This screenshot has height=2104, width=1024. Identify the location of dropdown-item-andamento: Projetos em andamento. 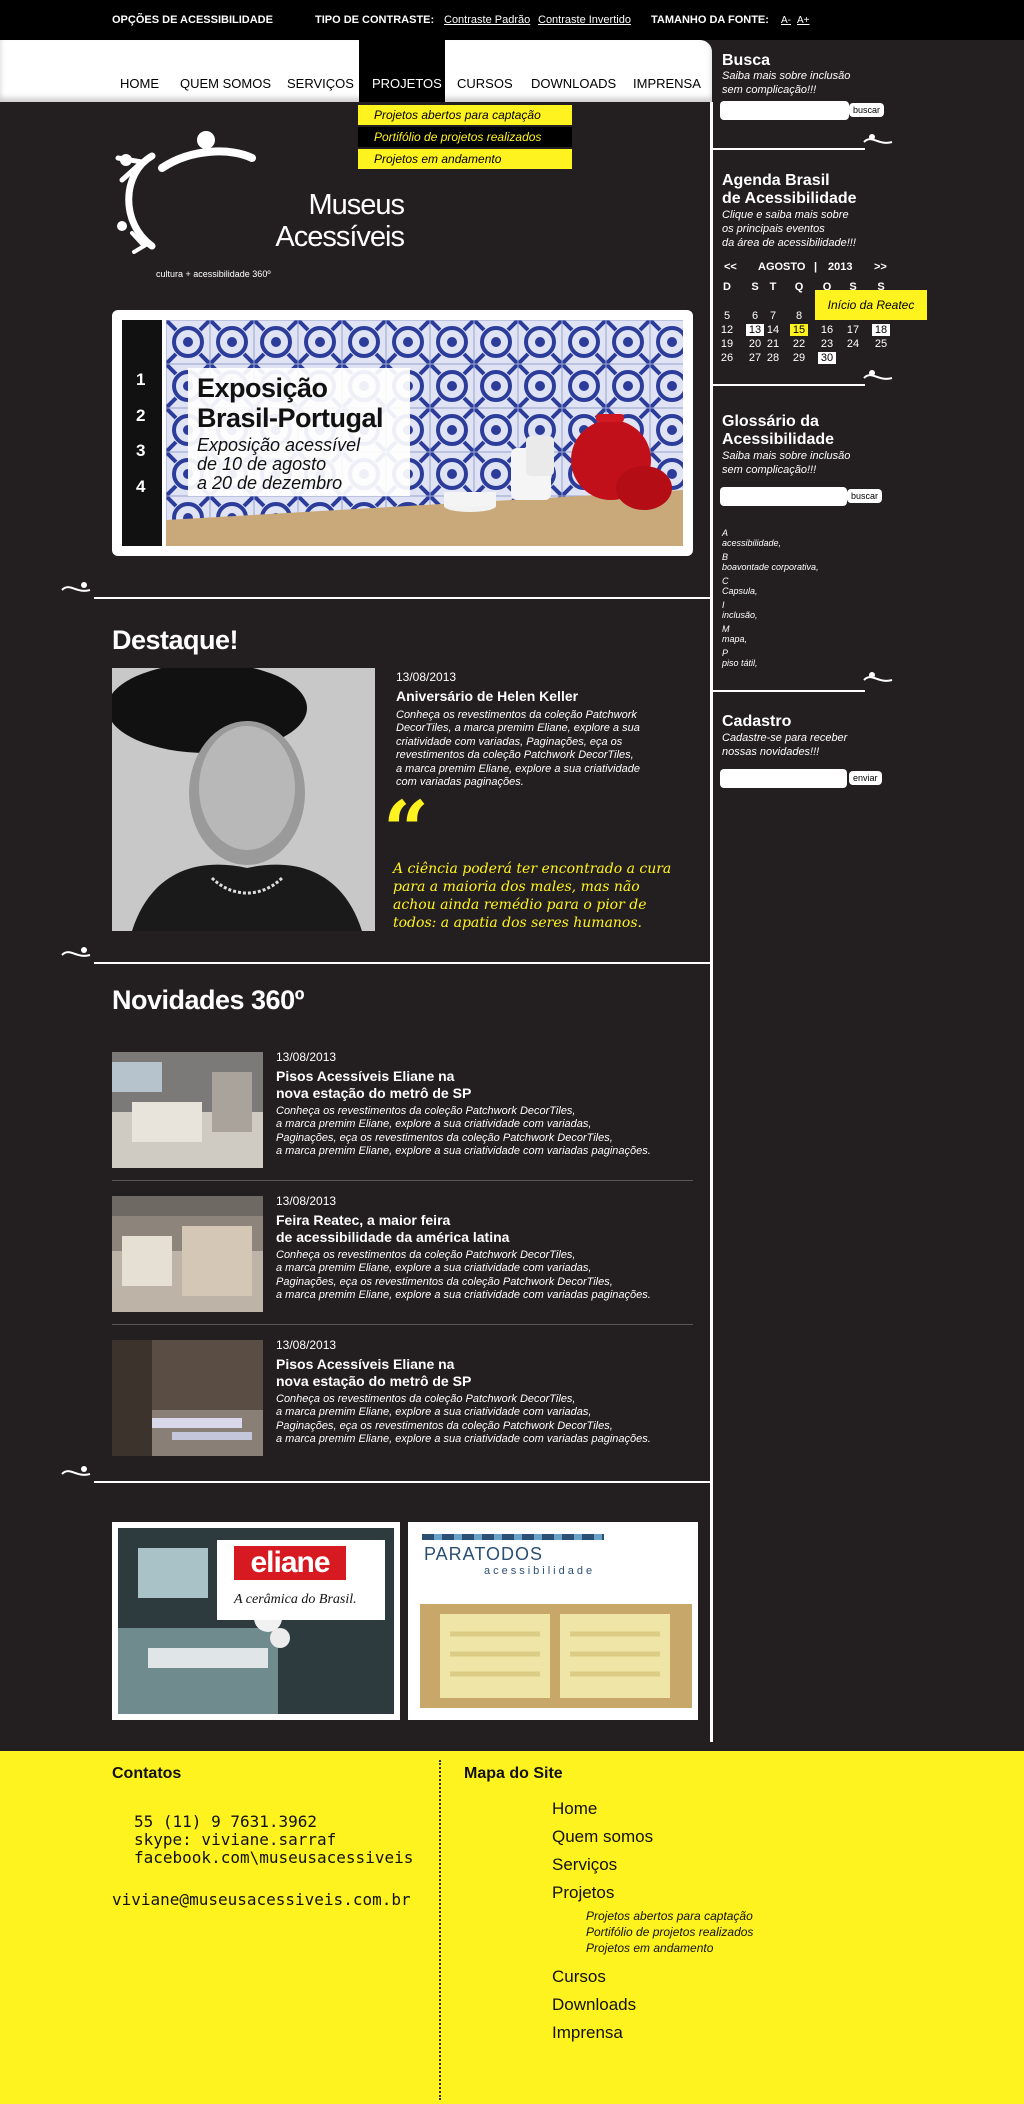
(465, 159).